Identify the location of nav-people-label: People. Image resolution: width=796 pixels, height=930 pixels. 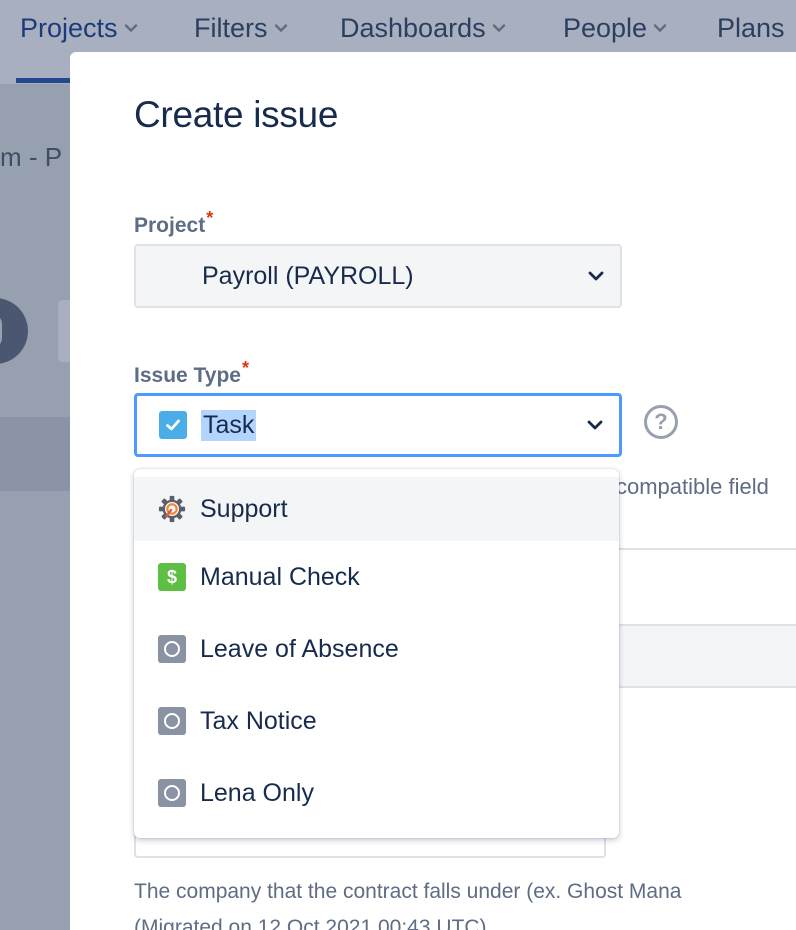
(605, 27).